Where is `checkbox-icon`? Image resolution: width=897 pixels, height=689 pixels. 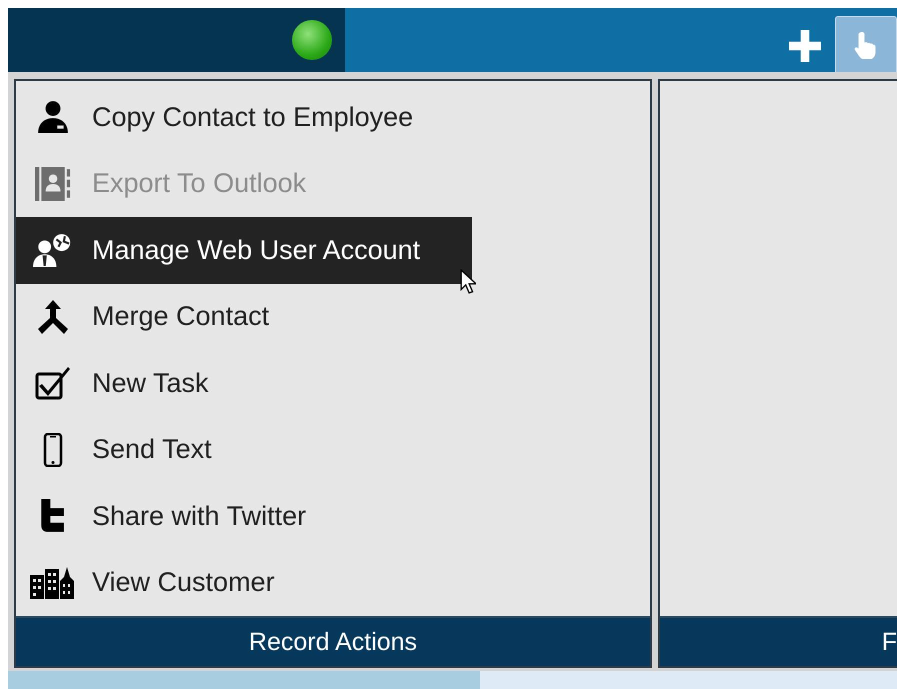 checkbox-icon is located at coordinates (53, 383).